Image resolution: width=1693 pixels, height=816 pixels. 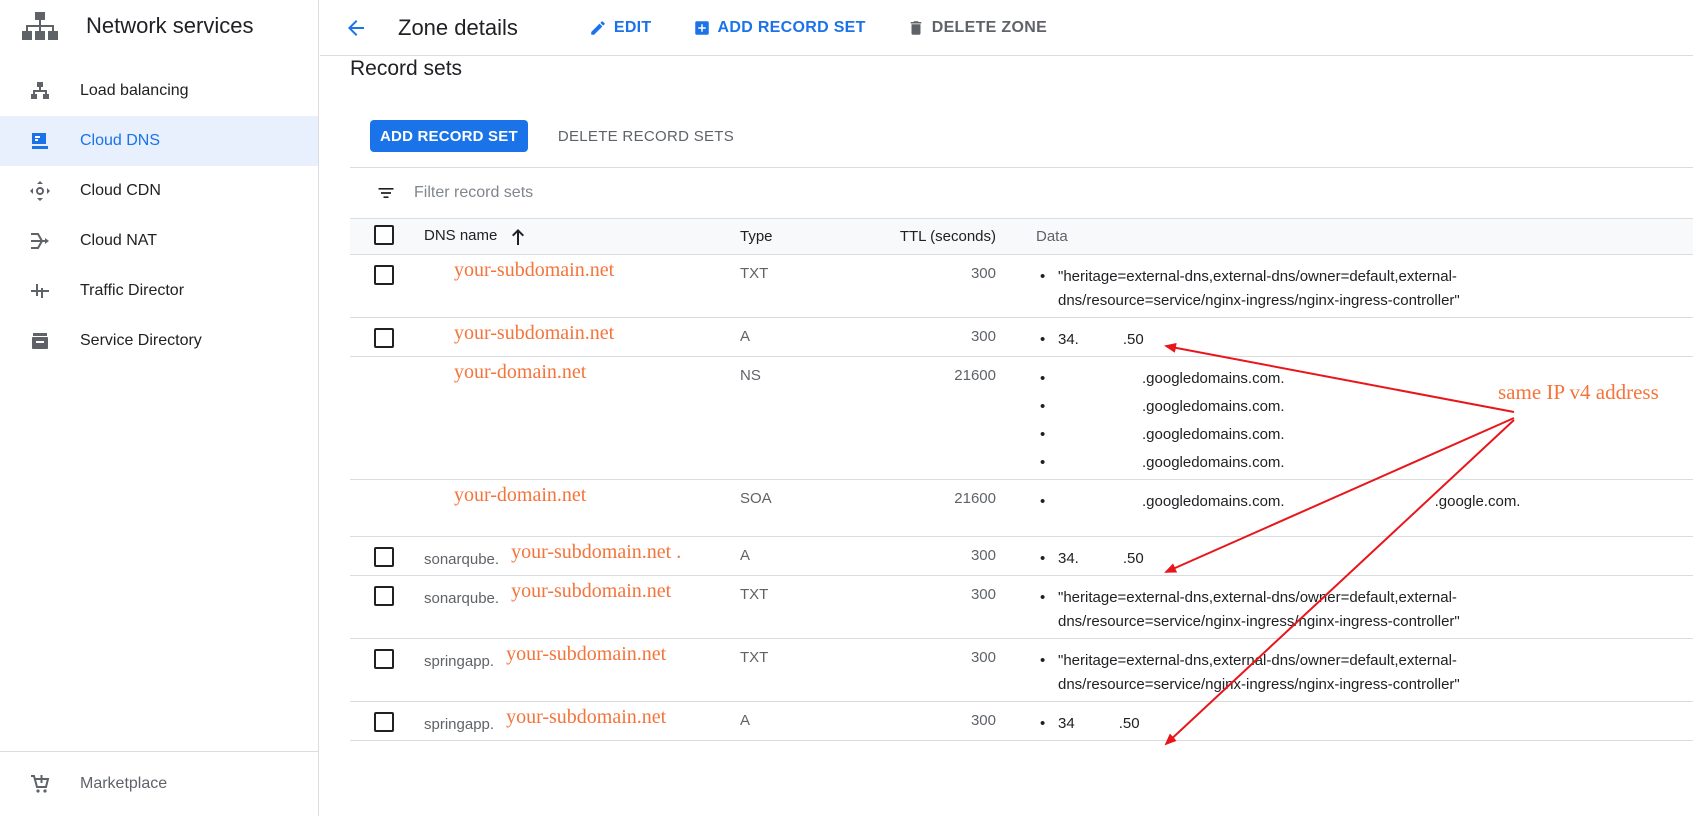 I want to click on data-cell: 34. .50, so click(x=1344, y=337).